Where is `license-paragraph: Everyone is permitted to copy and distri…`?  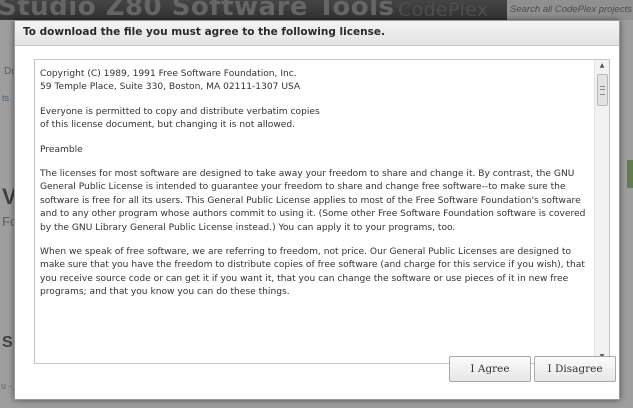
license-paragraph: Everyone is permitted to copy and distri… is located at coordinates (180, 118).